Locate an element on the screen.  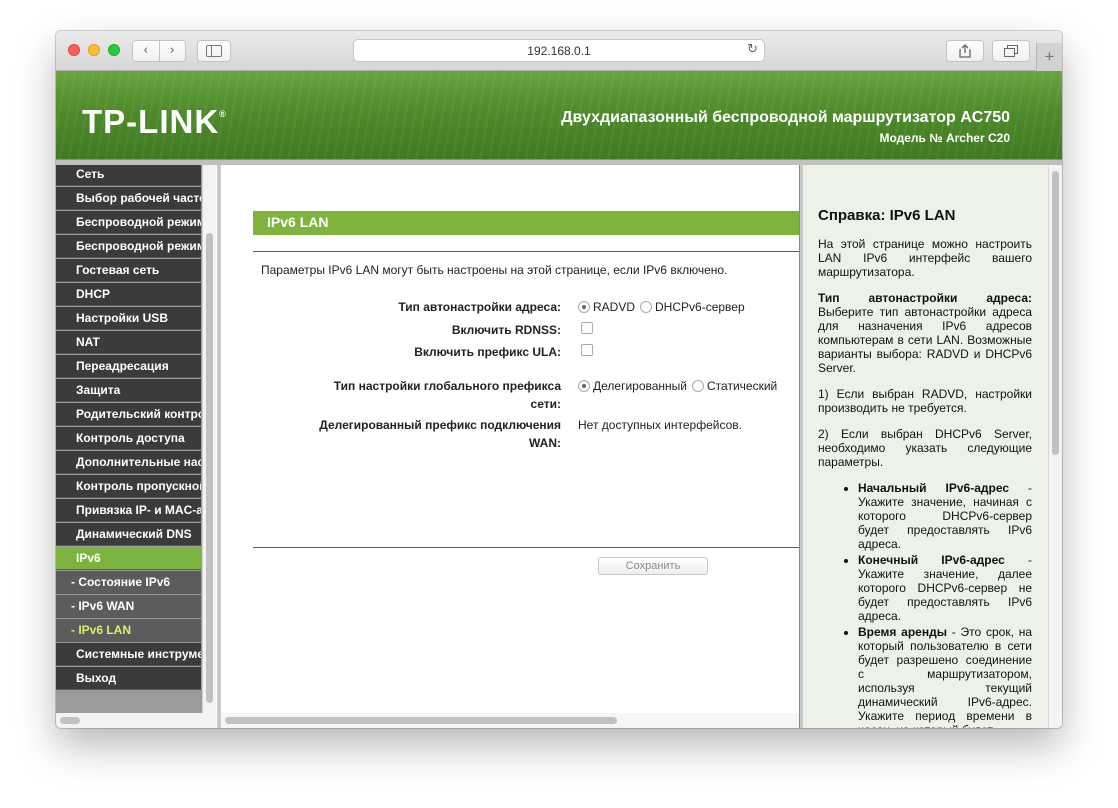
content-horizontal-scrollbar is located at coordinates (510, 720).